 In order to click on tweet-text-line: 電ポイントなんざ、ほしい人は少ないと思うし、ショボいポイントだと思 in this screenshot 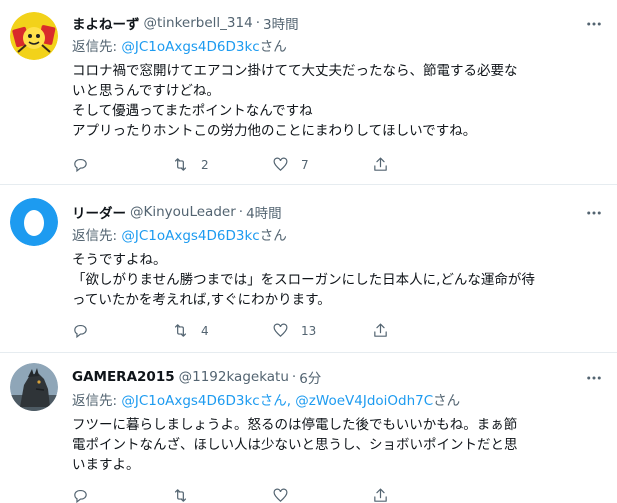, I will do `click(295, 445)`.